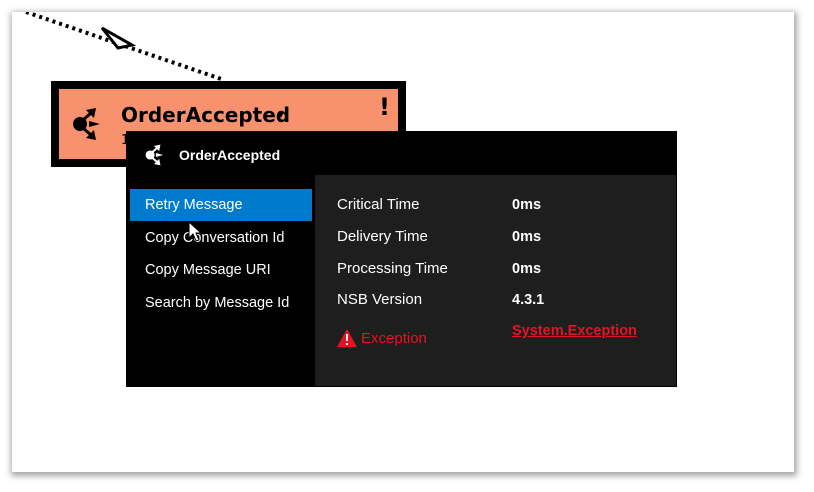 The width and height of the screenshot is (814, 492). What do you see at coordinates (221, 205) in the screenshot?
I see `menu-item-retry-message: Retry Message` at bounding box center [221, 205].